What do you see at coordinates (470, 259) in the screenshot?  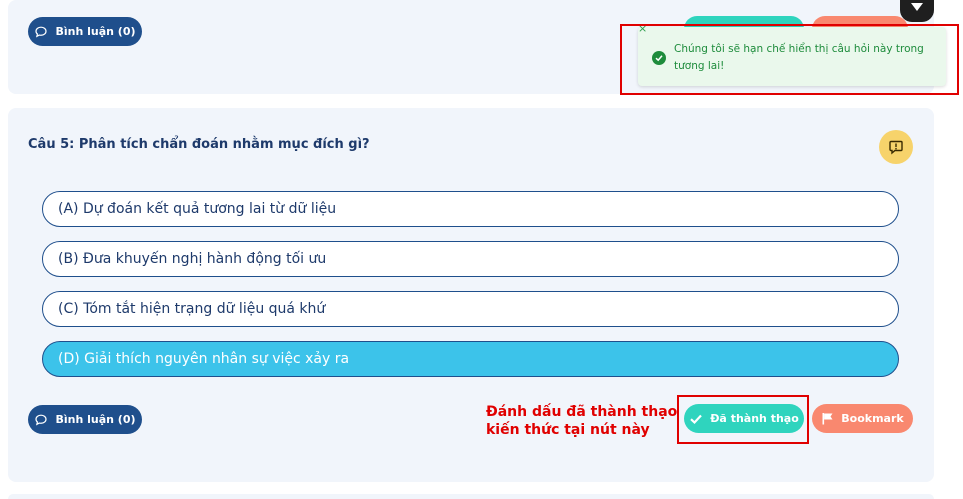 I see `answer-option-b: (B) Đưa khuyến nghị hành động tối ưu` at bounding box center [470, 259].